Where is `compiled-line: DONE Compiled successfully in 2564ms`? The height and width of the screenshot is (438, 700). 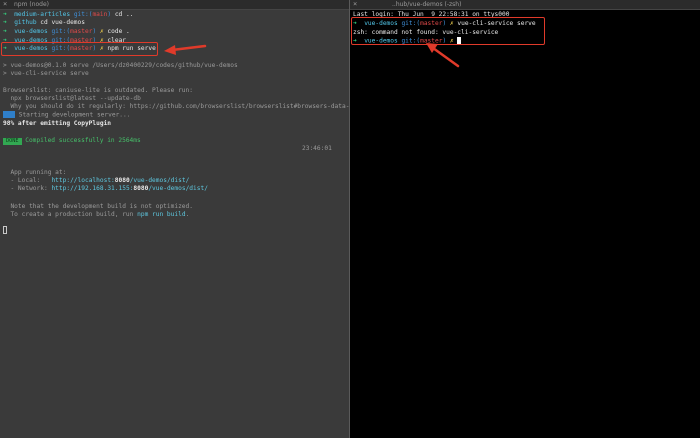 compiled-line: DONE Compiled successfully in 2564ms is located at coordinates (72, 141).